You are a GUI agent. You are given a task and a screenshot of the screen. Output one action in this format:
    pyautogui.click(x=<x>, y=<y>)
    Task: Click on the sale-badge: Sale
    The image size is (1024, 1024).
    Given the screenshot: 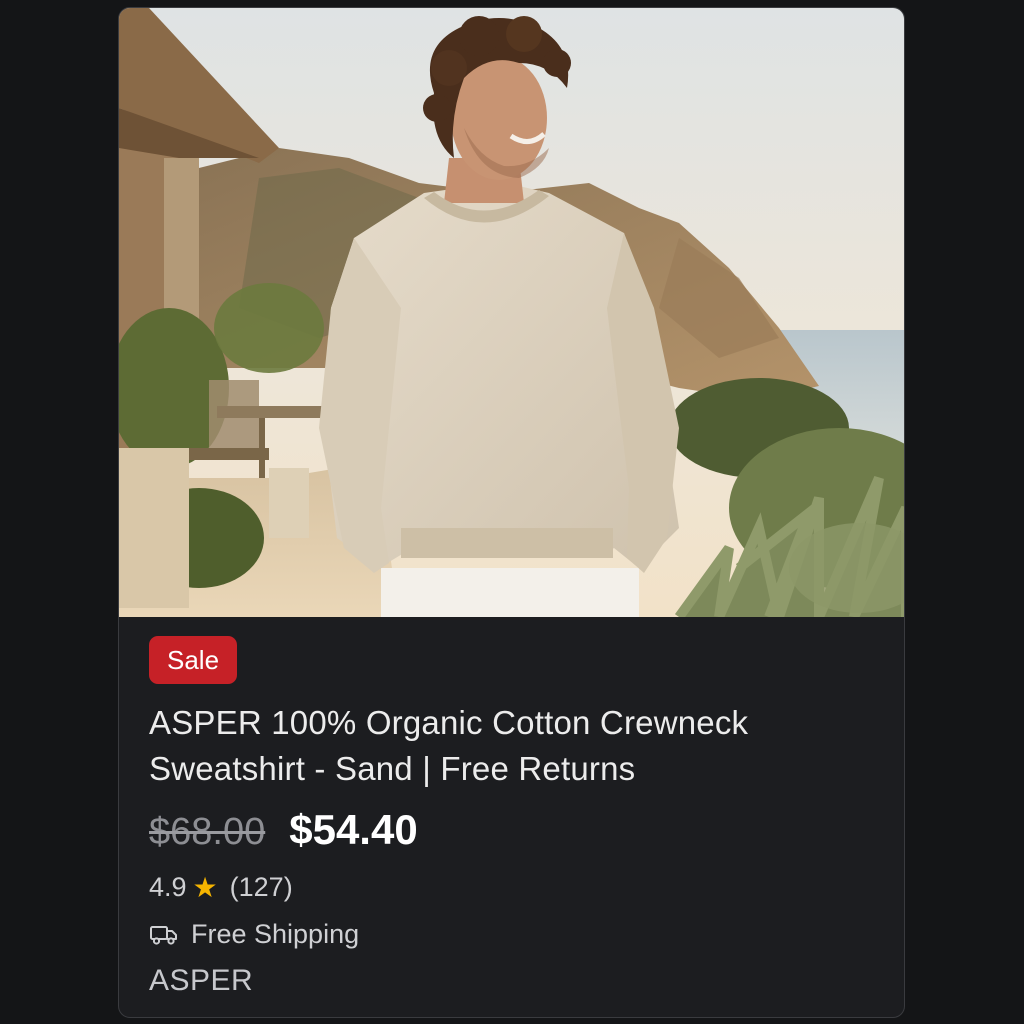 What is the action you would take?
    pyautogui.click(x=193, y=660)
    